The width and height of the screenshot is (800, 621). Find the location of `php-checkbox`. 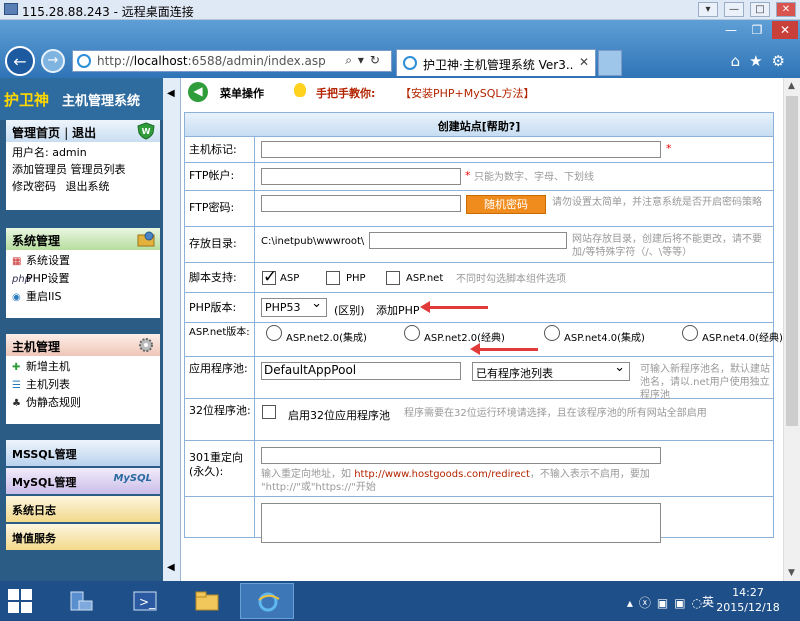

php-checkbox is located at coordinates (333, 278).